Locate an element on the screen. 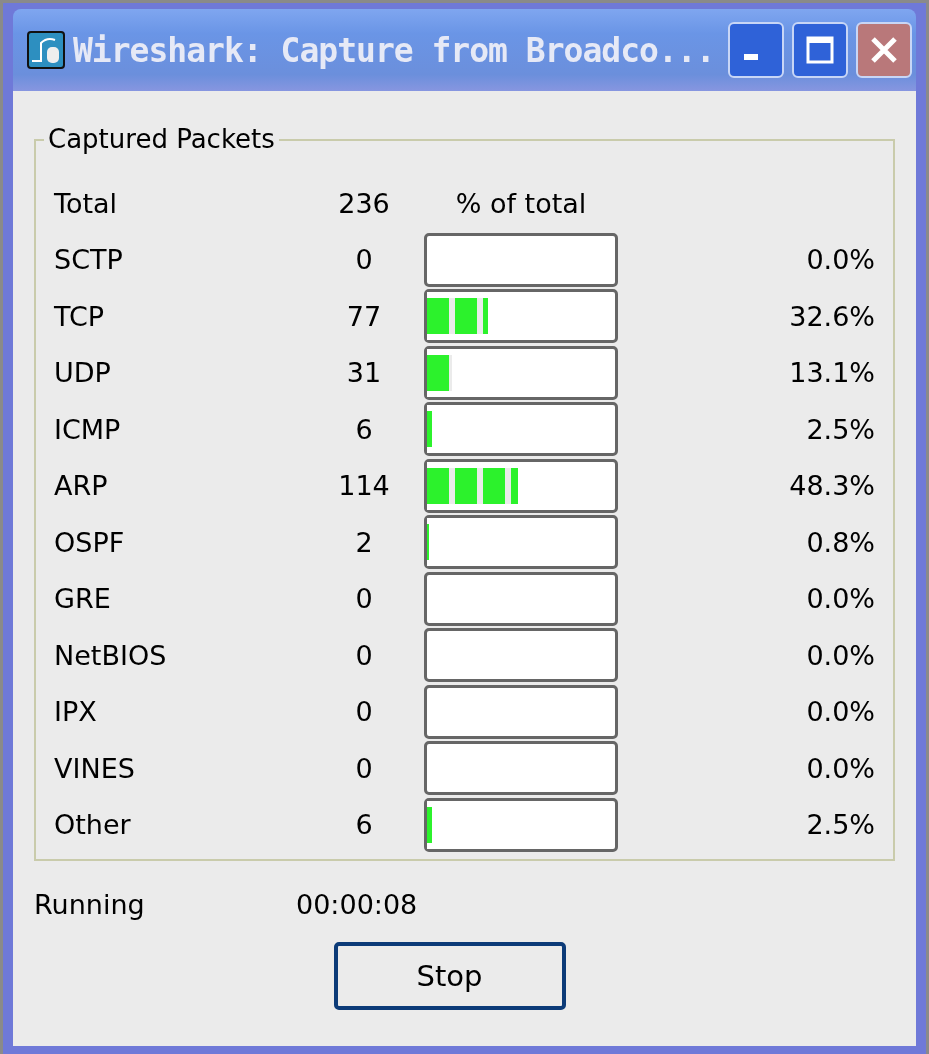 The width and height of the screenshot is (929, 1054). close-icon is located at coordinates (884, 50).